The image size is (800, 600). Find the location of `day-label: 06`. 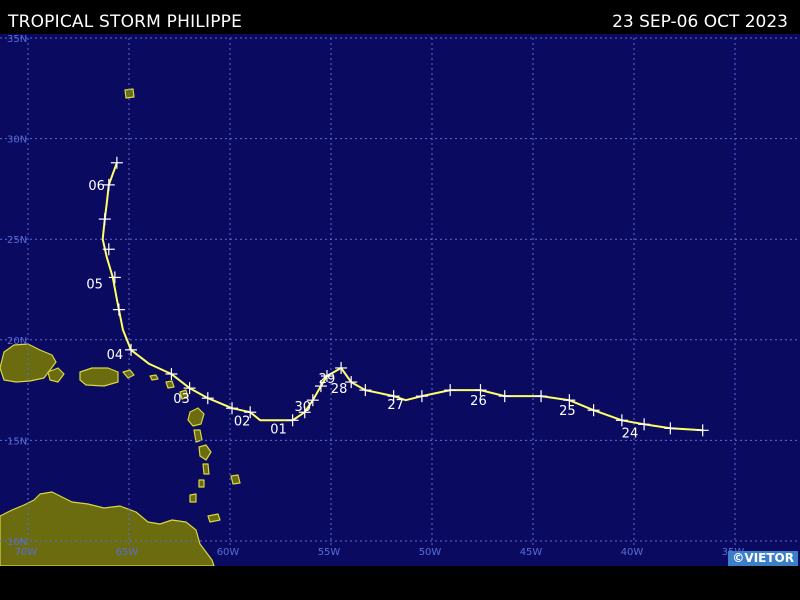

day-label: 06 is located at coordinates (96, 186).